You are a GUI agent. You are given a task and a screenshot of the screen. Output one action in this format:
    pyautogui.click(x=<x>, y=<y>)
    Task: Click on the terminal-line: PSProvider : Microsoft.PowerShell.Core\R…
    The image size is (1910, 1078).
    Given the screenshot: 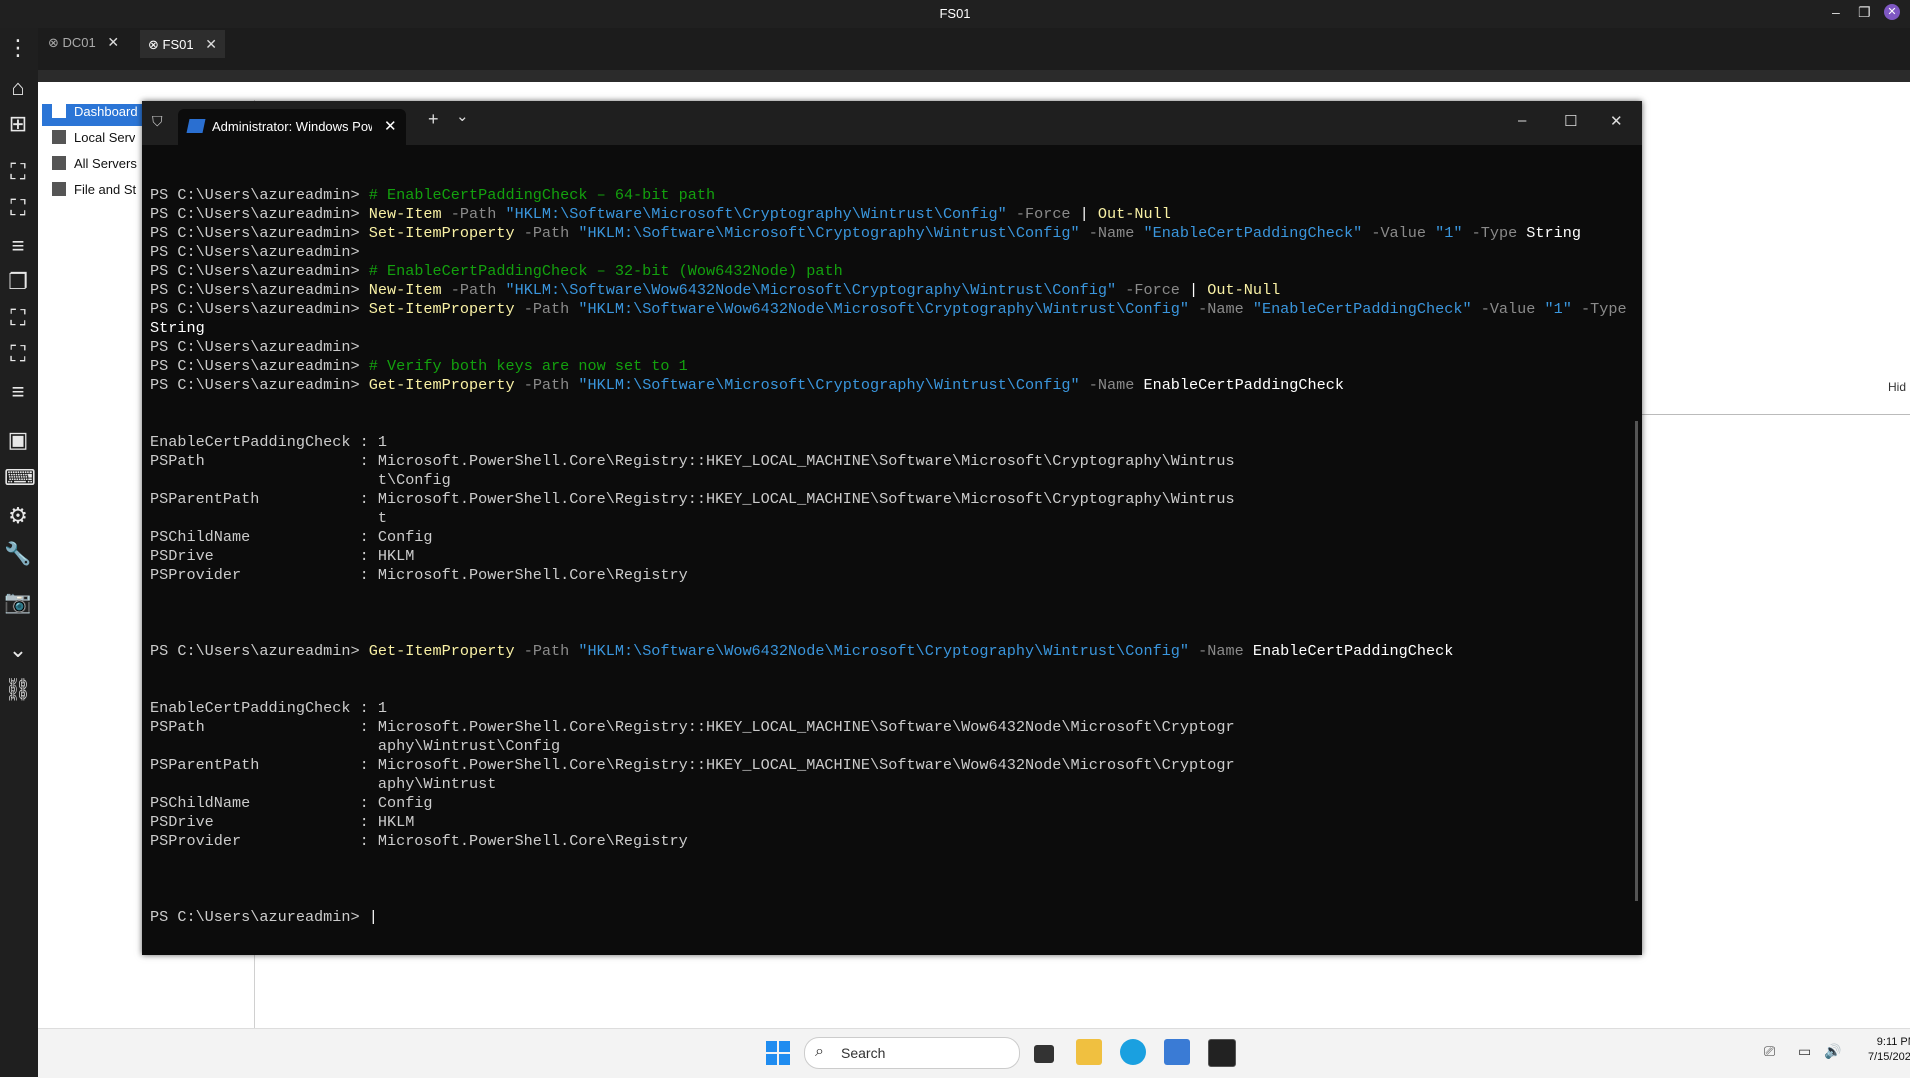 What is the action you would take?
    pyautogui.click(x=890, y=575)
    